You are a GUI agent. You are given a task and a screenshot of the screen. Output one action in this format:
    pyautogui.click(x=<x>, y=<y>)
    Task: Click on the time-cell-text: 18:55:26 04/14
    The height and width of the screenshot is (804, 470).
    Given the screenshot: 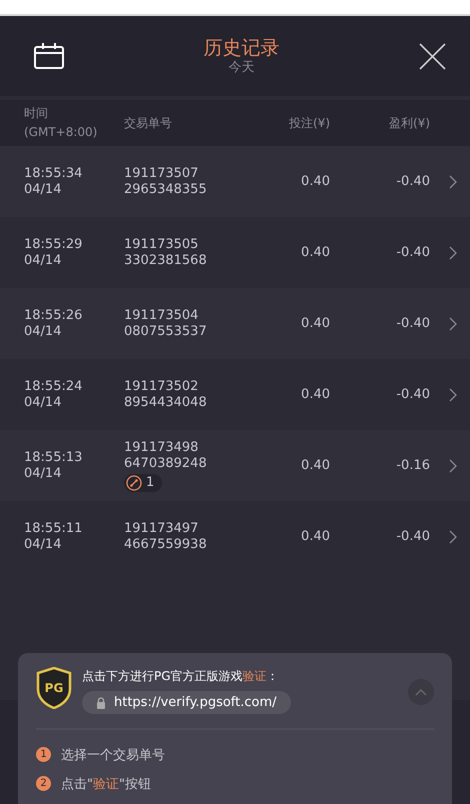 What is the action you would take?
    pyautogui.click(x=54, y=324)
    